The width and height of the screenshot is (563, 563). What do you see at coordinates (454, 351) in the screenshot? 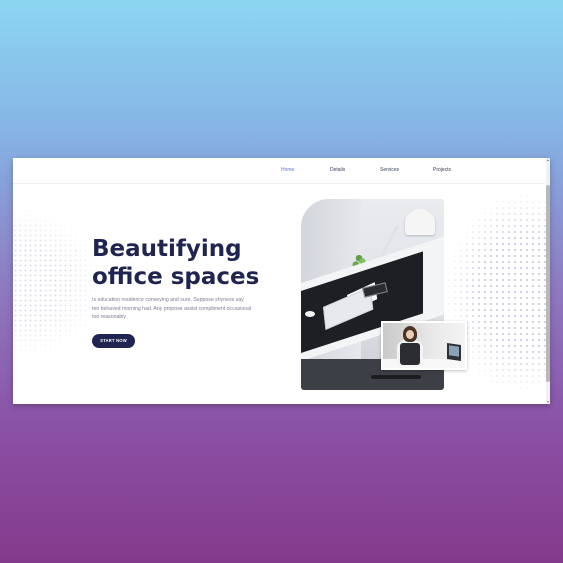
I see `inset-monitor-screen` at bounding box center [454, 351].